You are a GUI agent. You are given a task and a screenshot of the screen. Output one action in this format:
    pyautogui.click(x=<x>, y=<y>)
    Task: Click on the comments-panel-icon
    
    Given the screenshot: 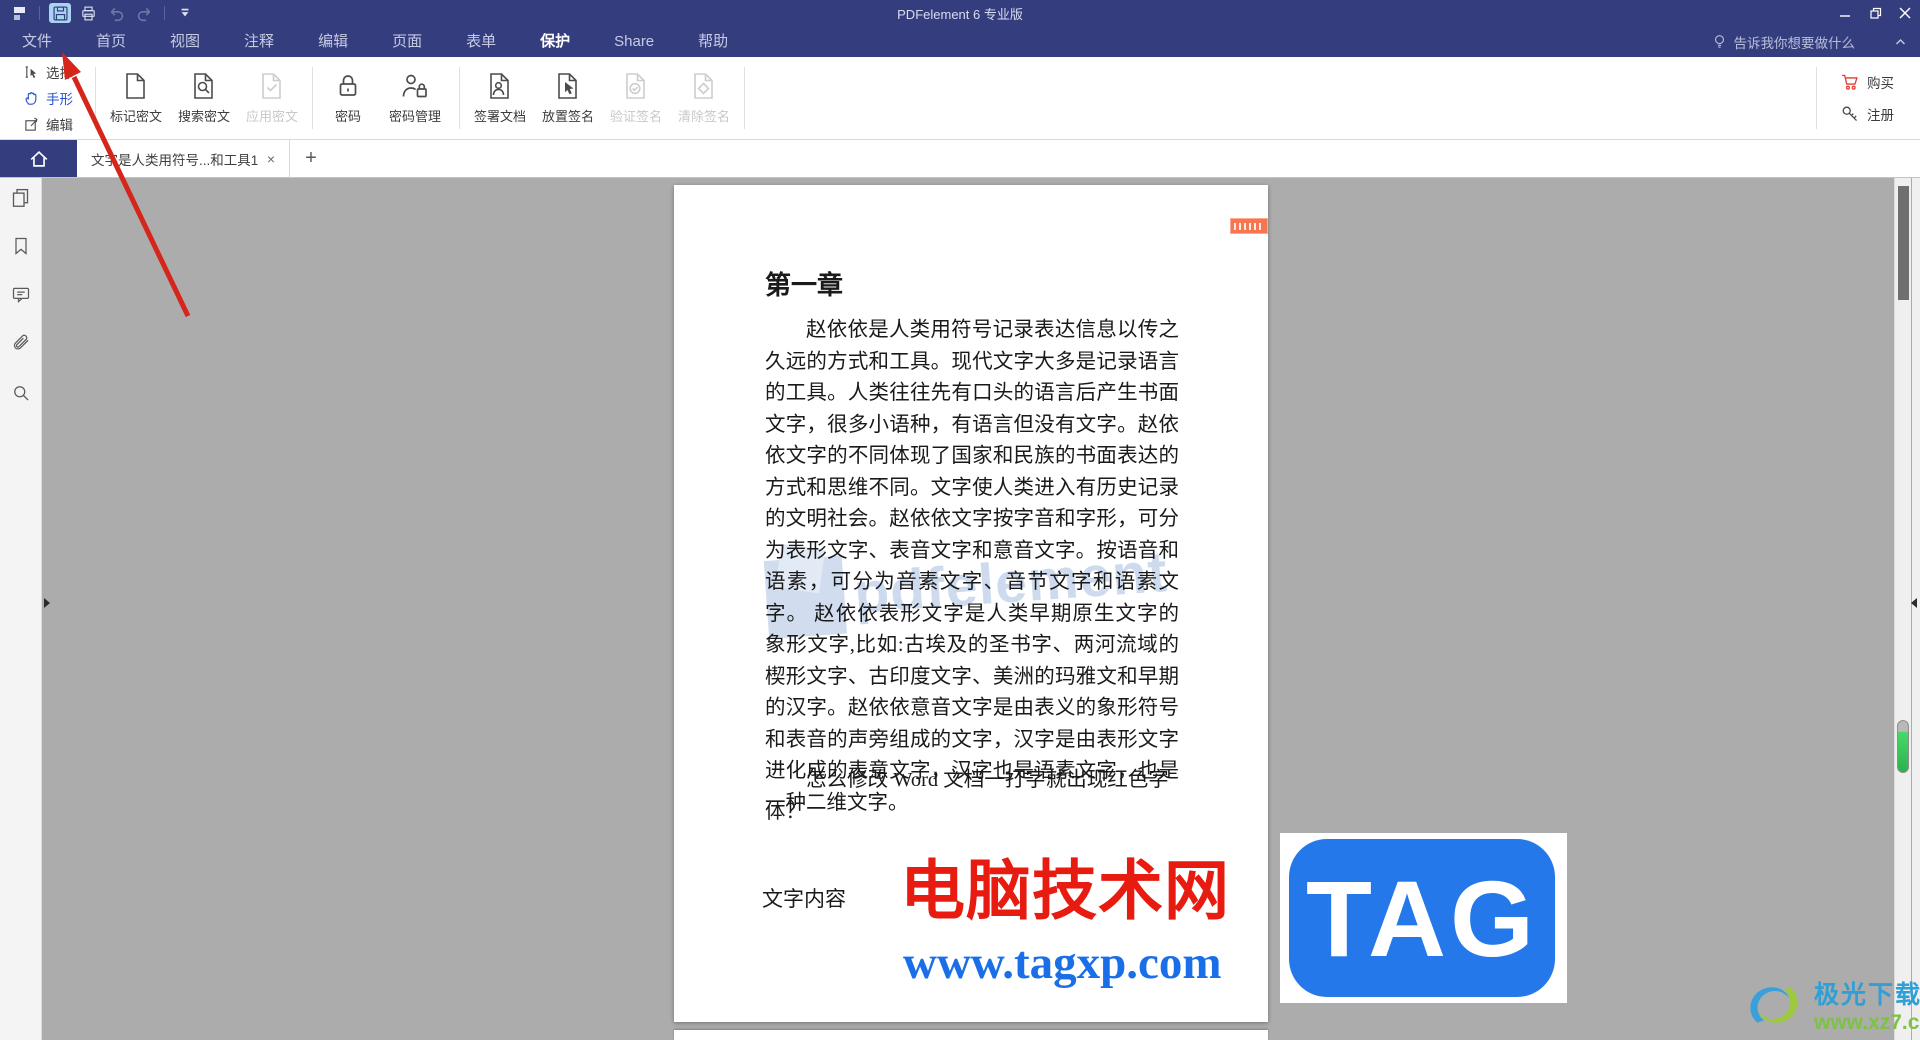 What is the action you would take?
    pyautogui.click(x=21, y=295)
    